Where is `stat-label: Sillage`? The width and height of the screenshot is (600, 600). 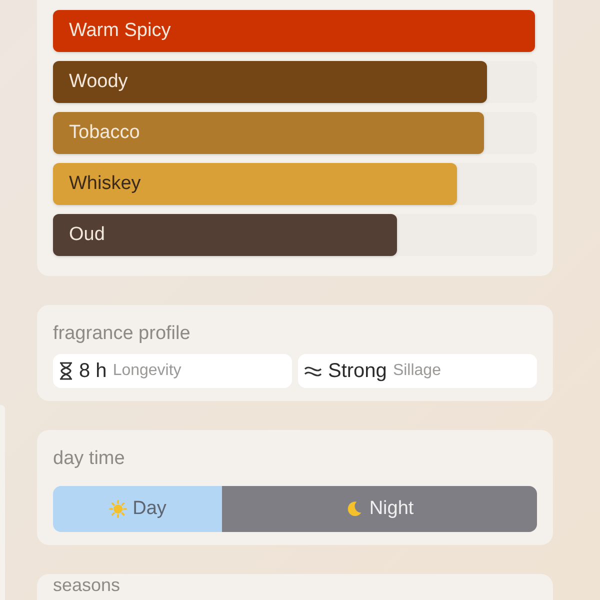 stat-label: Sillage is located at coordinates (416, 371).